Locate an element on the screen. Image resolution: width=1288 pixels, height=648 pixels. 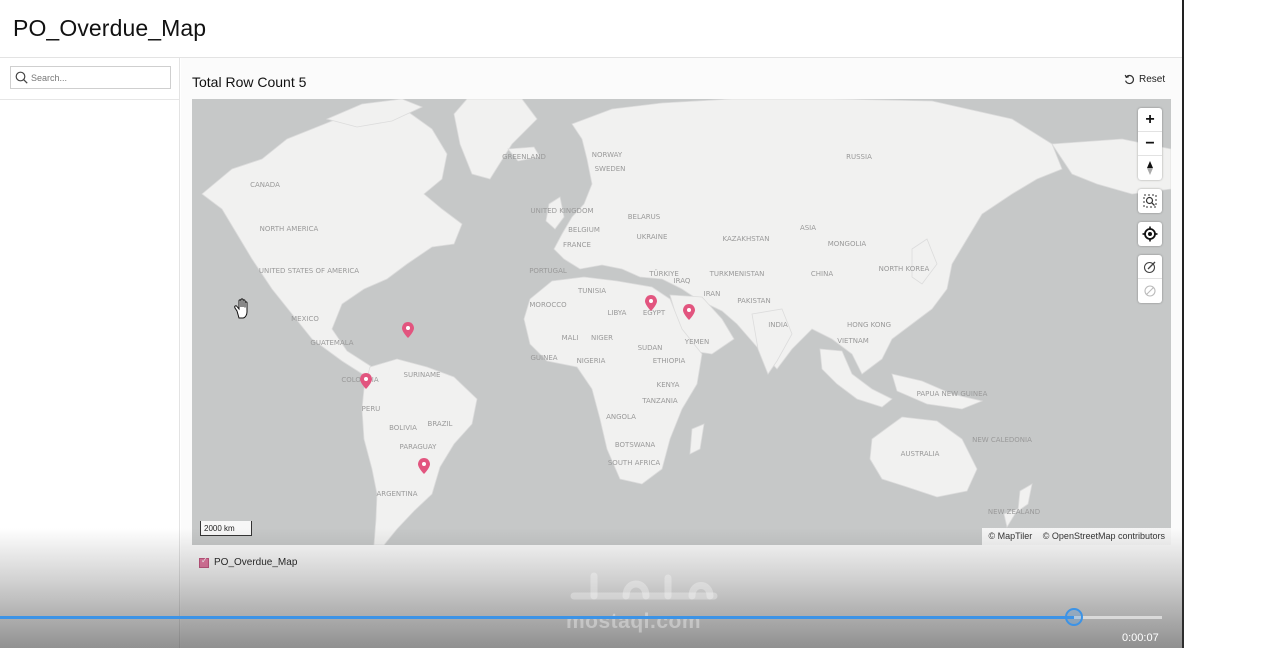
map-label: TANZANIA is located at coordinates (659, 401).